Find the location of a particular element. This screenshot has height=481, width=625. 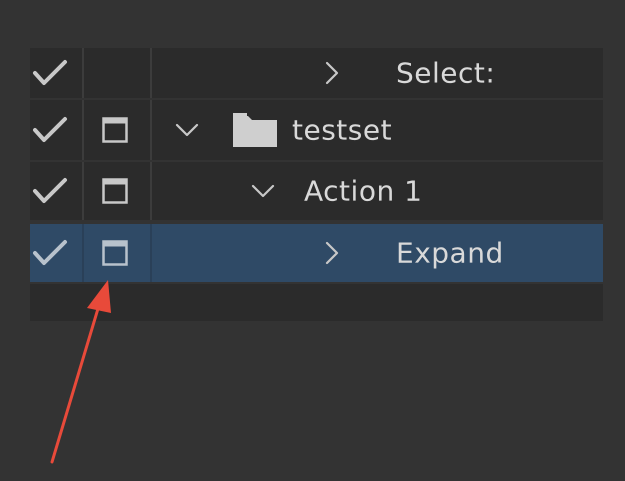

action-row-select: Select: is located at coordinates (316, 73).